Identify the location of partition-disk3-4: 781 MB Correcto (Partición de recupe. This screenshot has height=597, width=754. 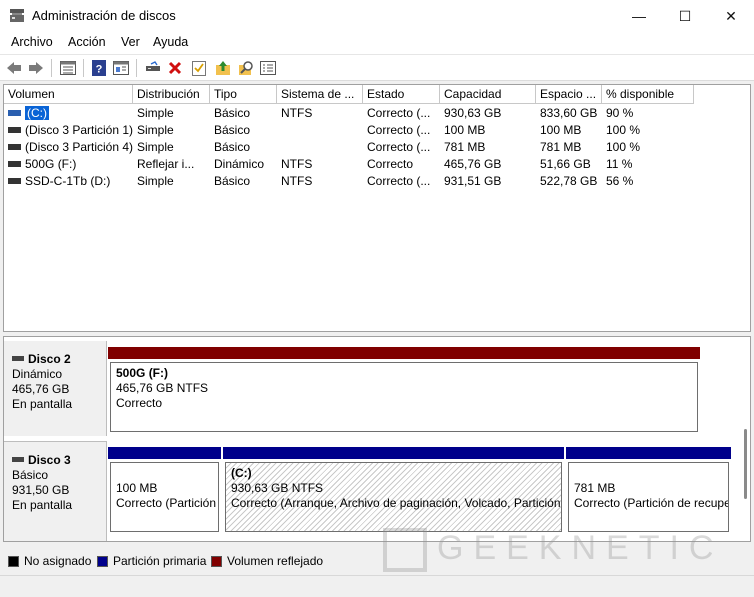
(648, 497).